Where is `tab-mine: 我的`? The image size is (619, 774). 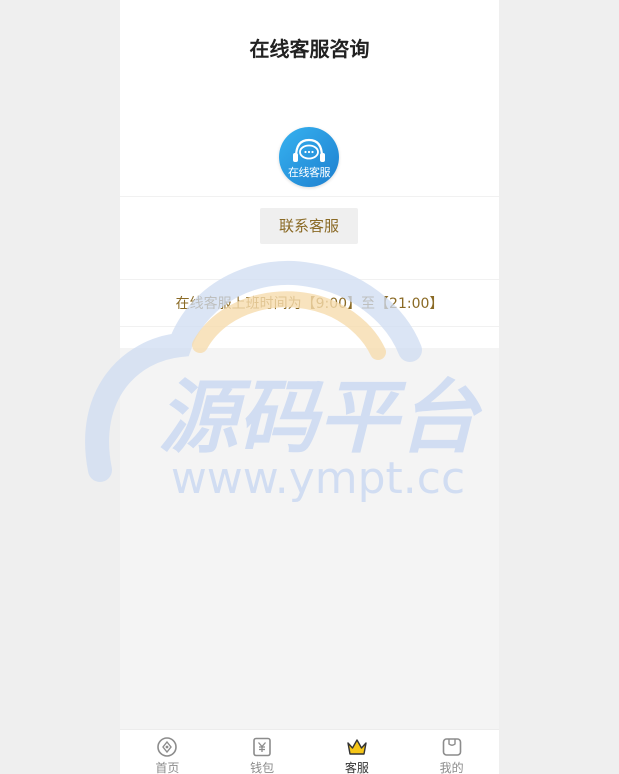 tab-mine: 我的 is located at coordinates (451, 752).